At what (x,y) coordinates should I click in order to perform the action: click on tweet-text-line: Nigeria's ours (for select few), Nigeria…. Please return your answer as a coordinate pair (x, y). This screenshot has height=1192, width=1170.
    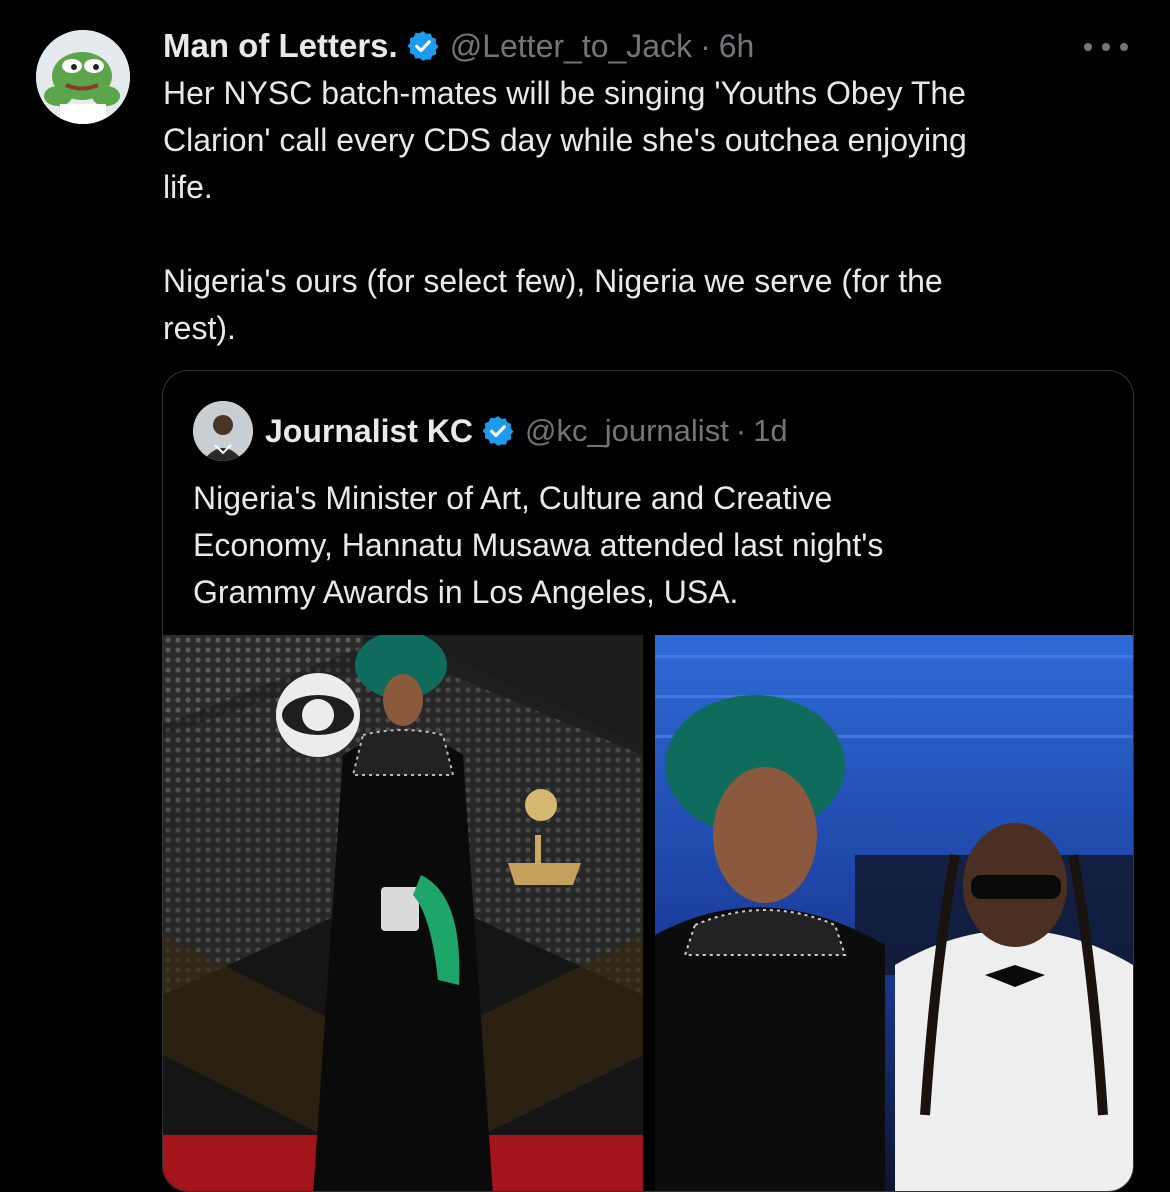
    Looking at the image, I should click on (553, 281).